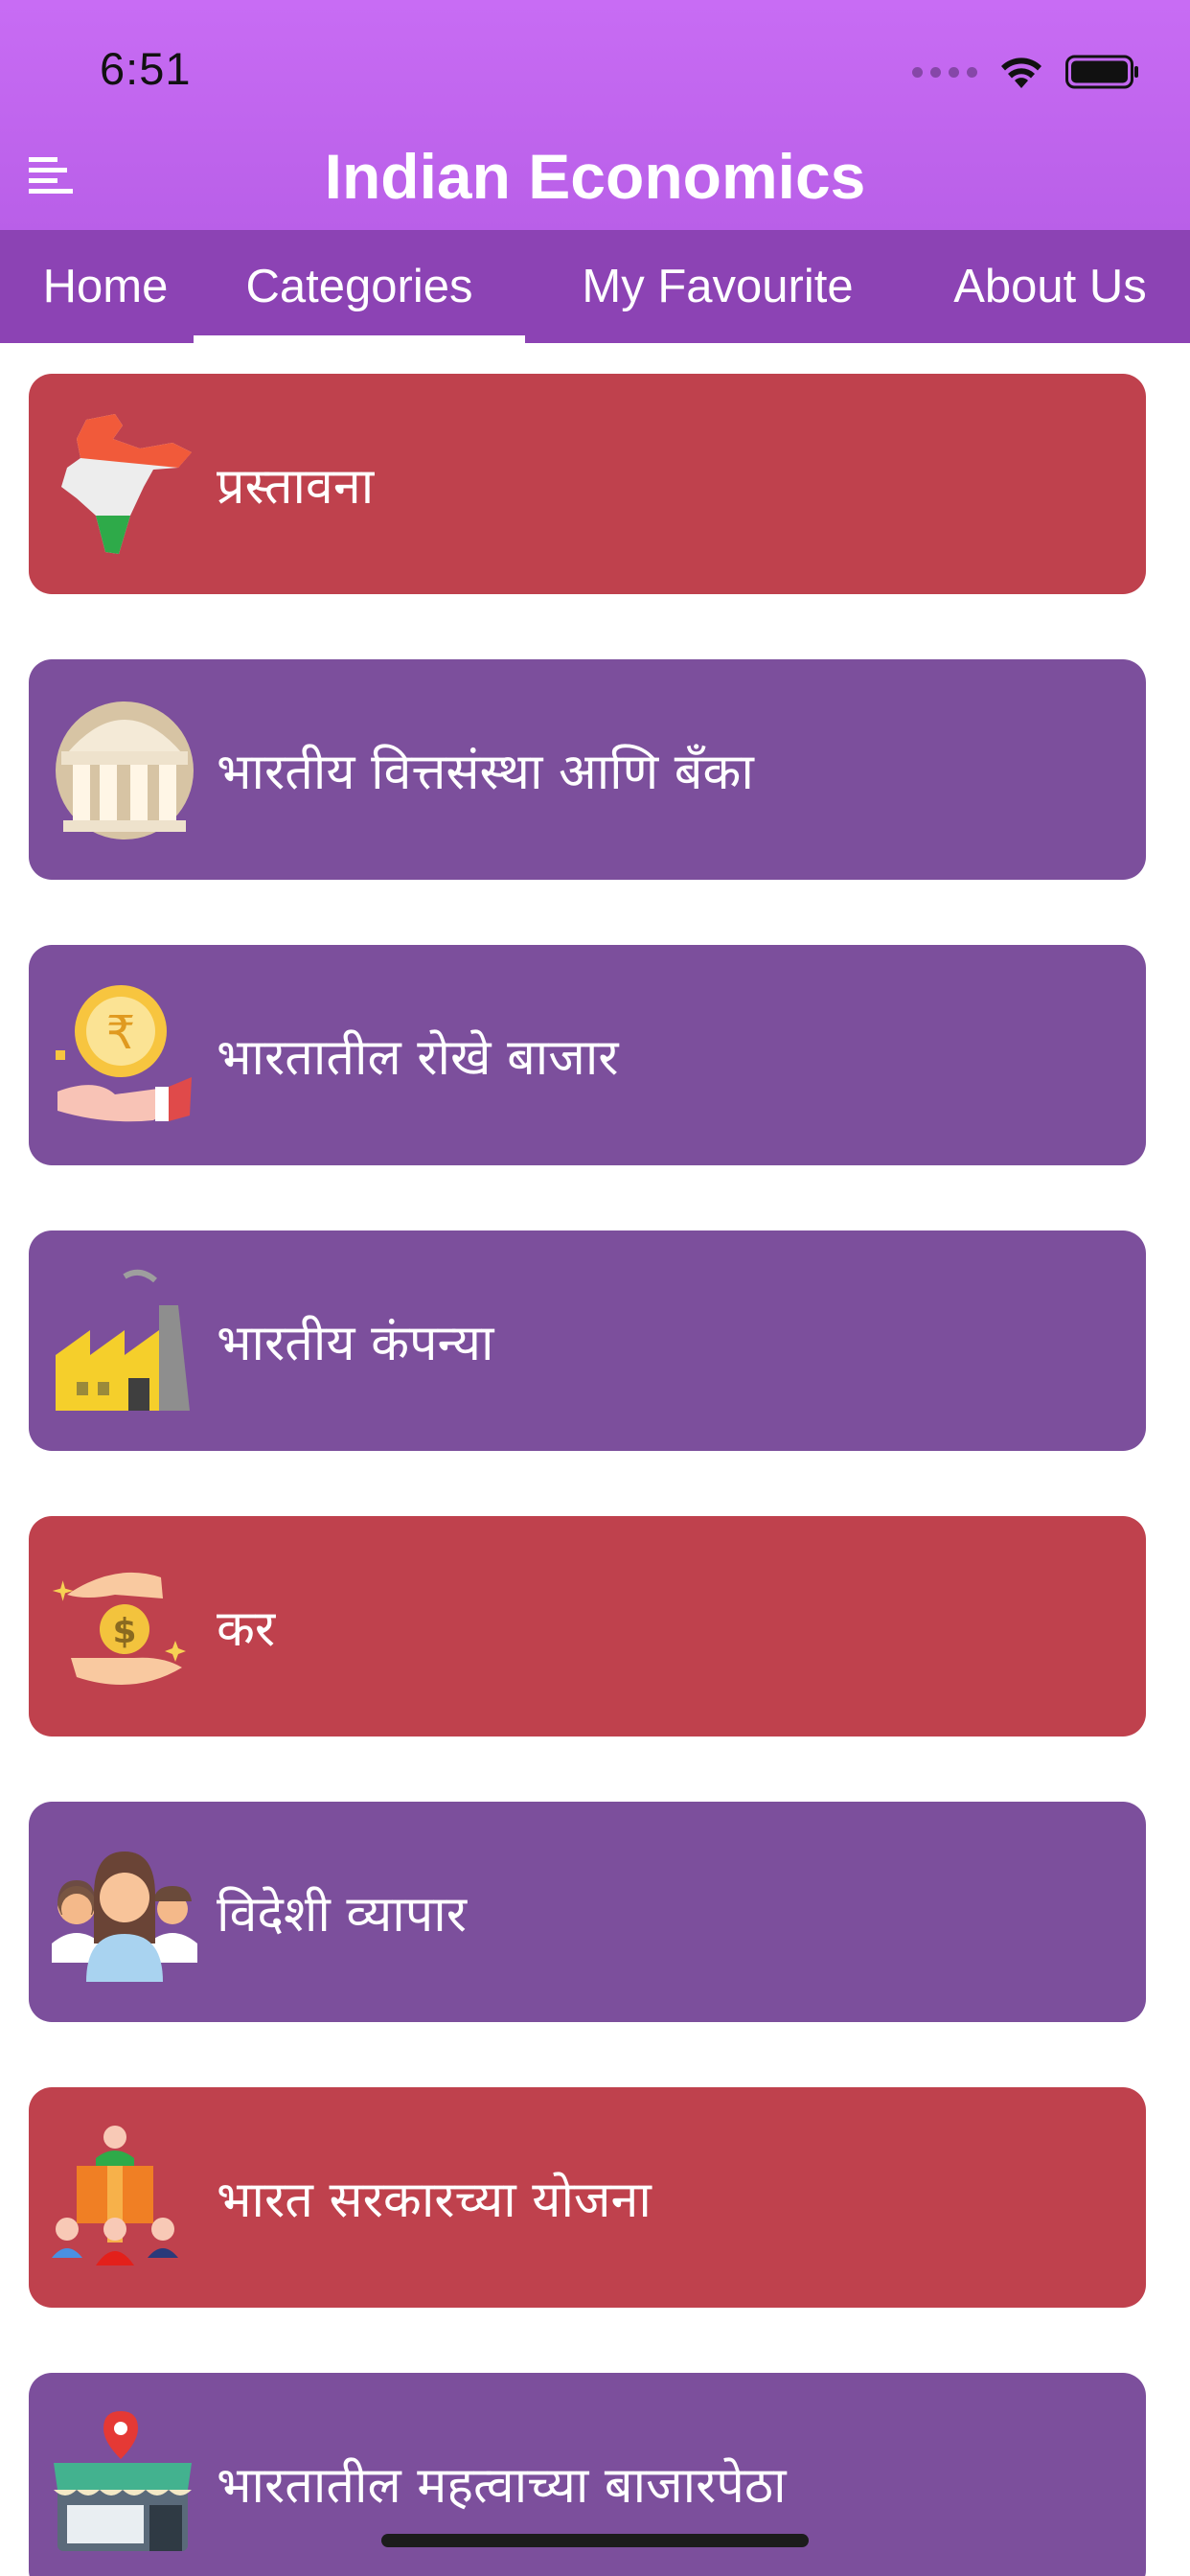  I want to click on factory-icon, so click(123, 1340).